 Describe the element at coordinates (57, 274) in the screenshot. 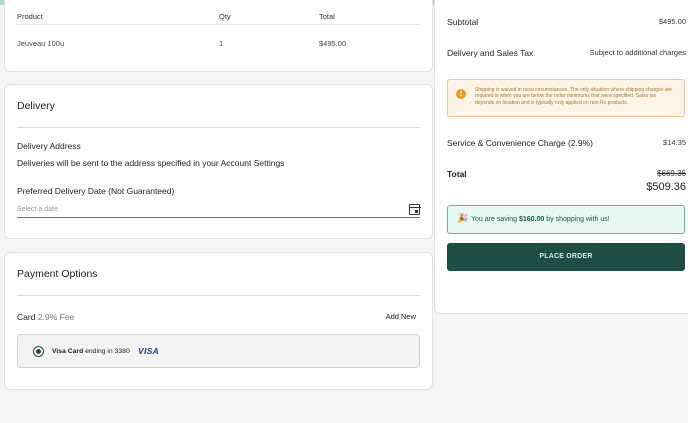

I see `payment-title: Payment Options` at that location.